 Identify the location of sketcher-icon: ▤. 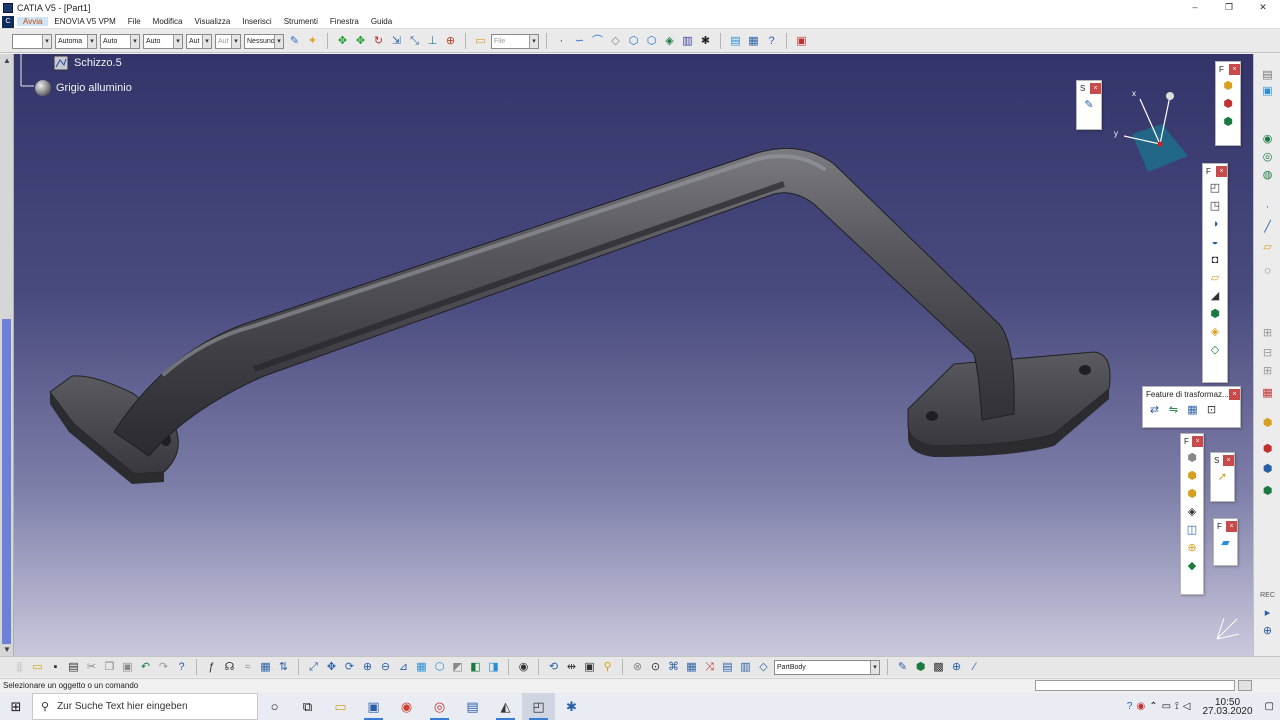
(1267, 75).